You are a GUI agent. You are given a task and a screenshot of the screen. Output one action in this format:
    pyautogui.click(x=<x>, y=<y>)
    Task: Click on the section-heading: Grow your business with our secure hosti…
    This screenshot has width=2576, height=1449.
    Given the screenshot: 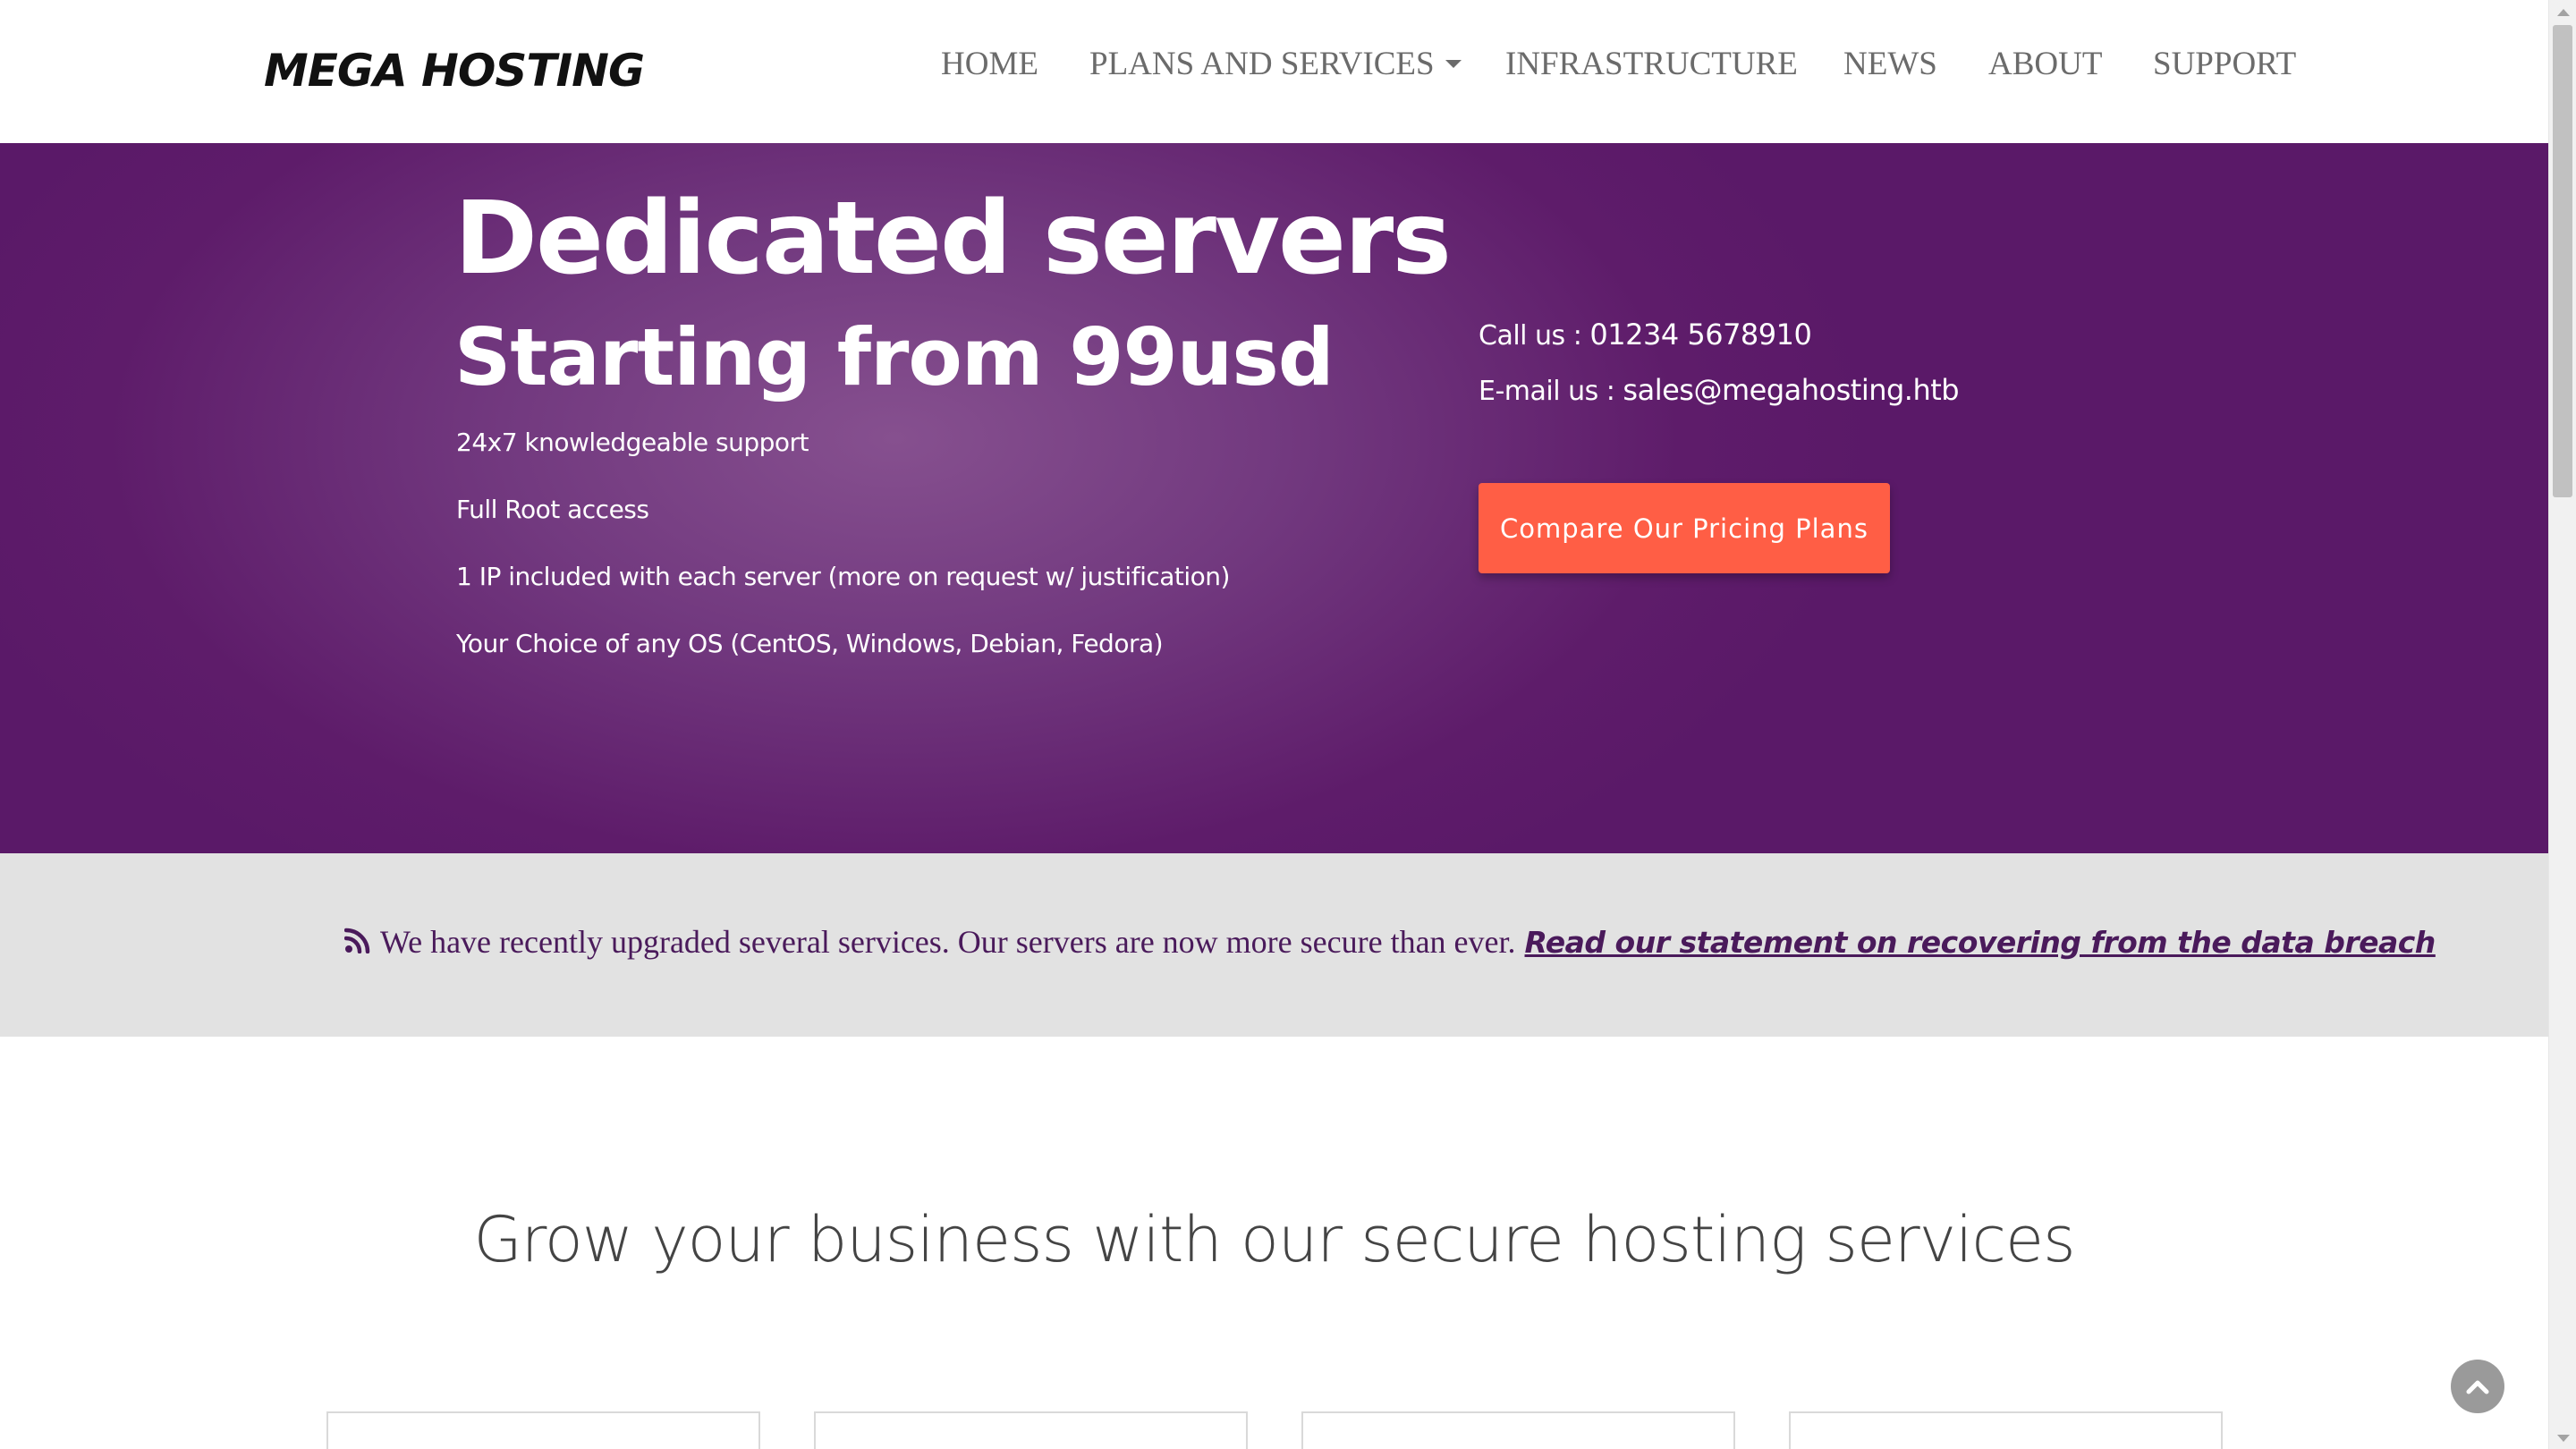 What is the action you would take?
    pyautogui.click(x=1274, y=1239)
    